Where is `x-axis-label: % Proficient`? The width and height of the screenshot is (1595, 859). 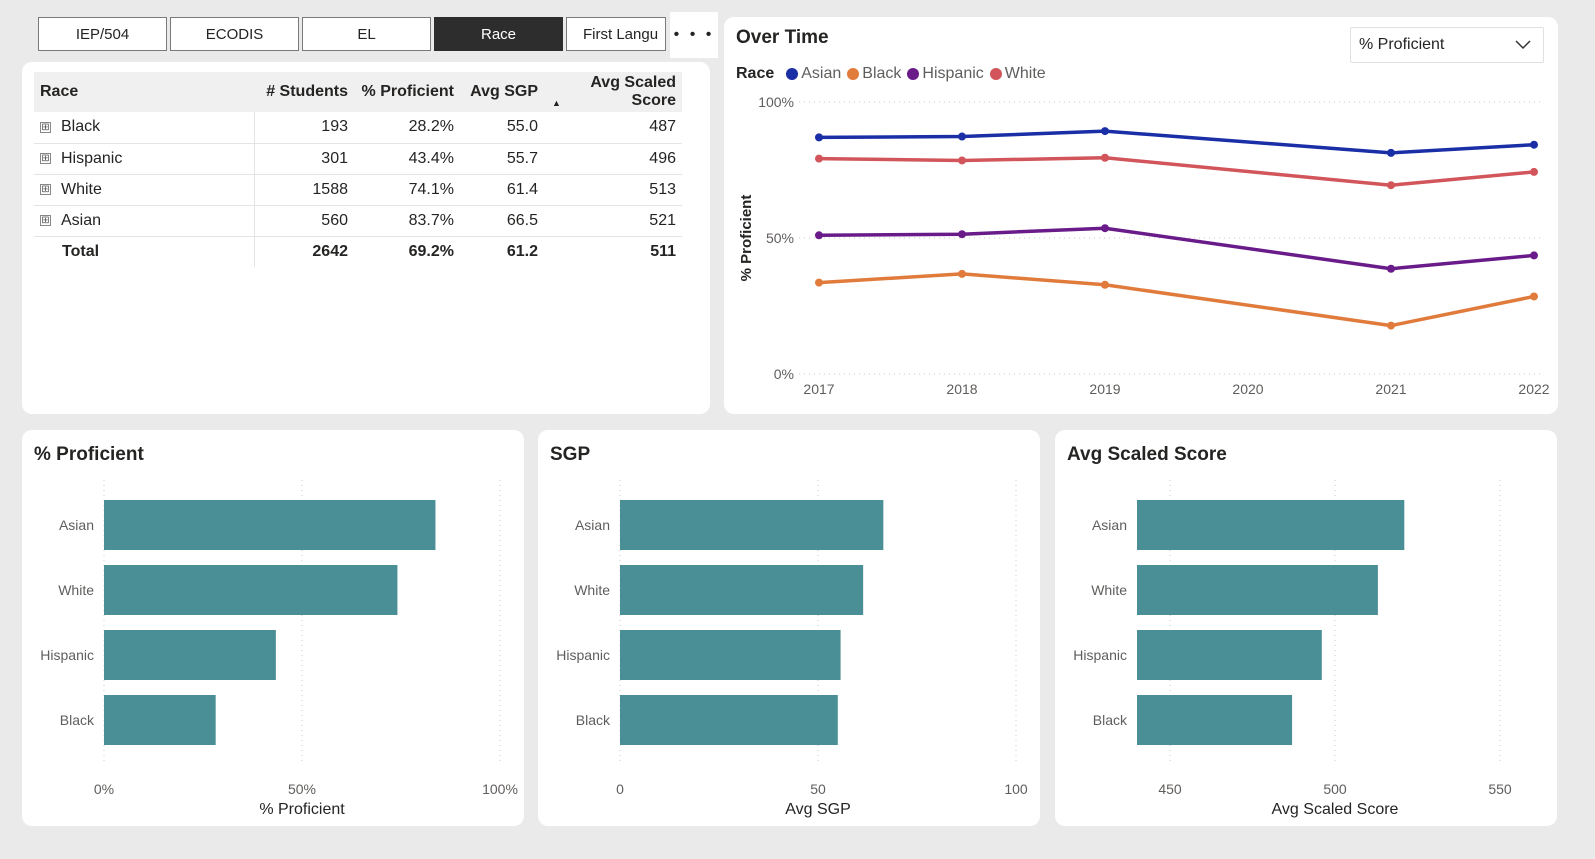 x-axis-label: % Proficient is located at coordinates (302, 809).